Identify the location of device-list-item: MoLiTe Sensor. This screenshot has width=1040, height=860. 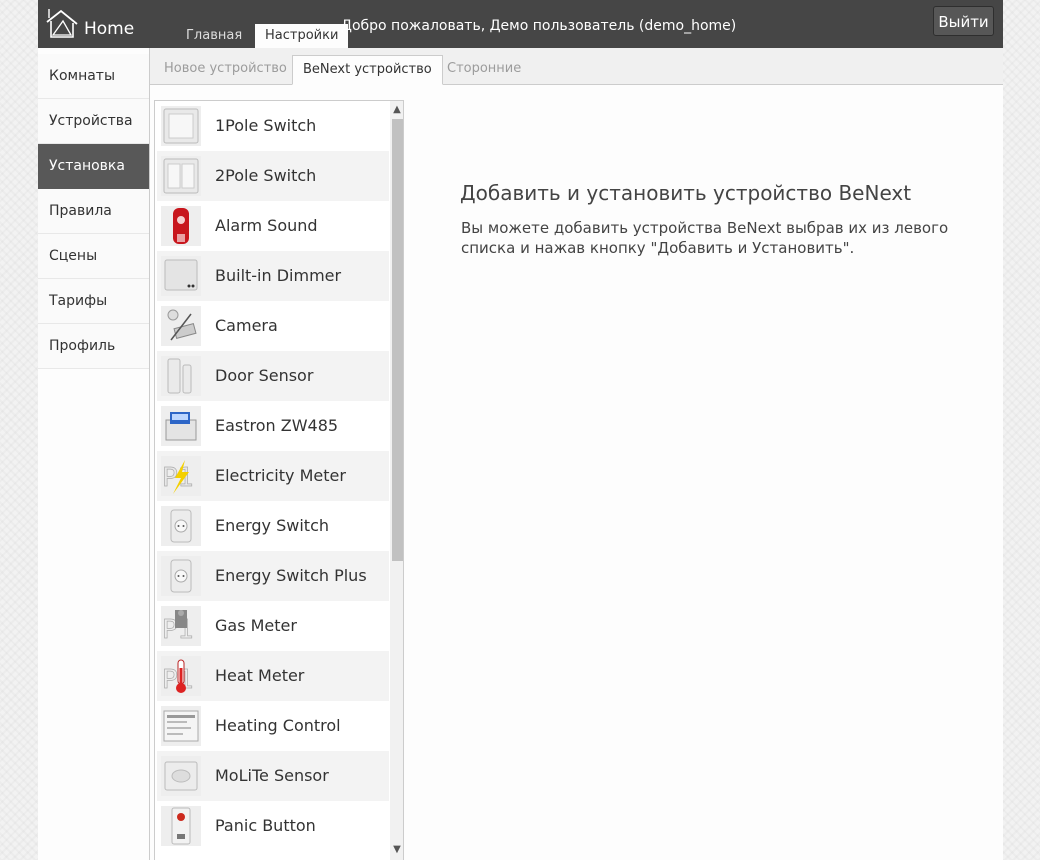
(273, 776).